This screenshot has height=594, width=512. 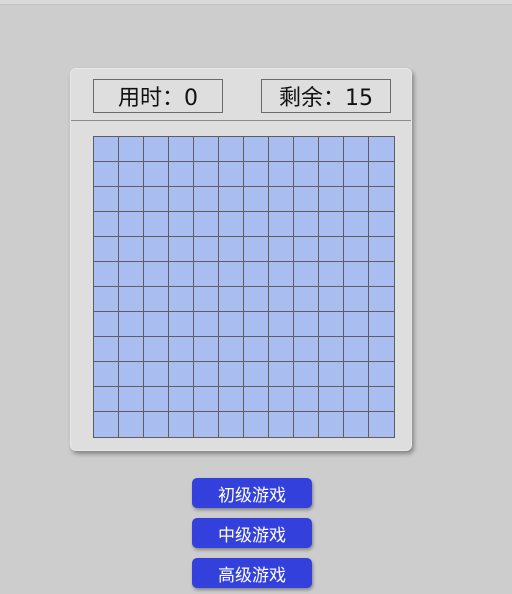 What do you see at coordinates (252, 533) in the screenshot?
I see `intermediate-game-button: 中级游戏` at bounding box center [252, 533].